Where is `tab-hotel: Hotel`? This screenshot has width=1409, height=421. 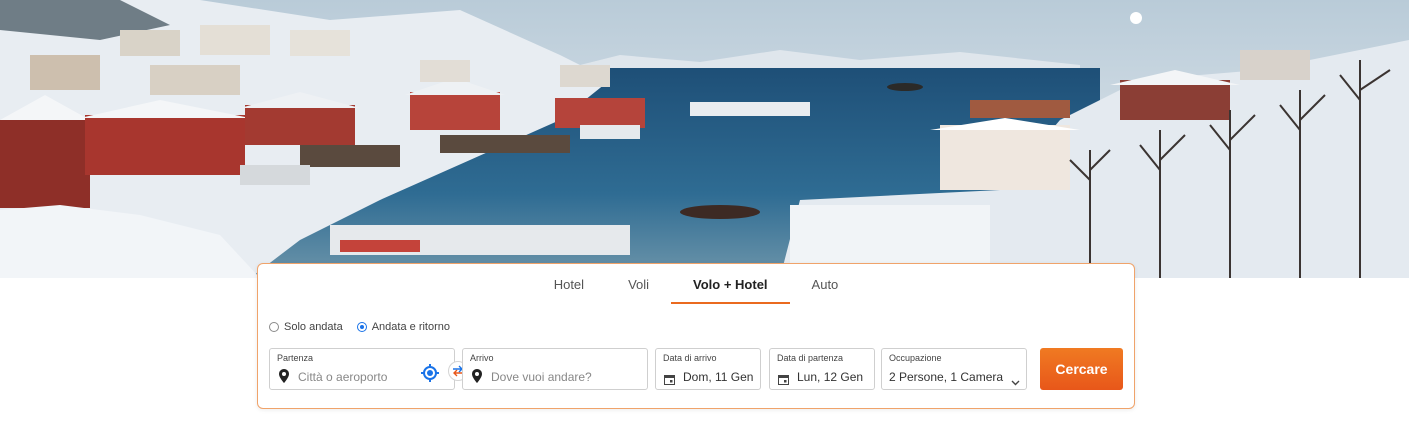
tab-hotel: Hotel is located at coordinates (569, 284).